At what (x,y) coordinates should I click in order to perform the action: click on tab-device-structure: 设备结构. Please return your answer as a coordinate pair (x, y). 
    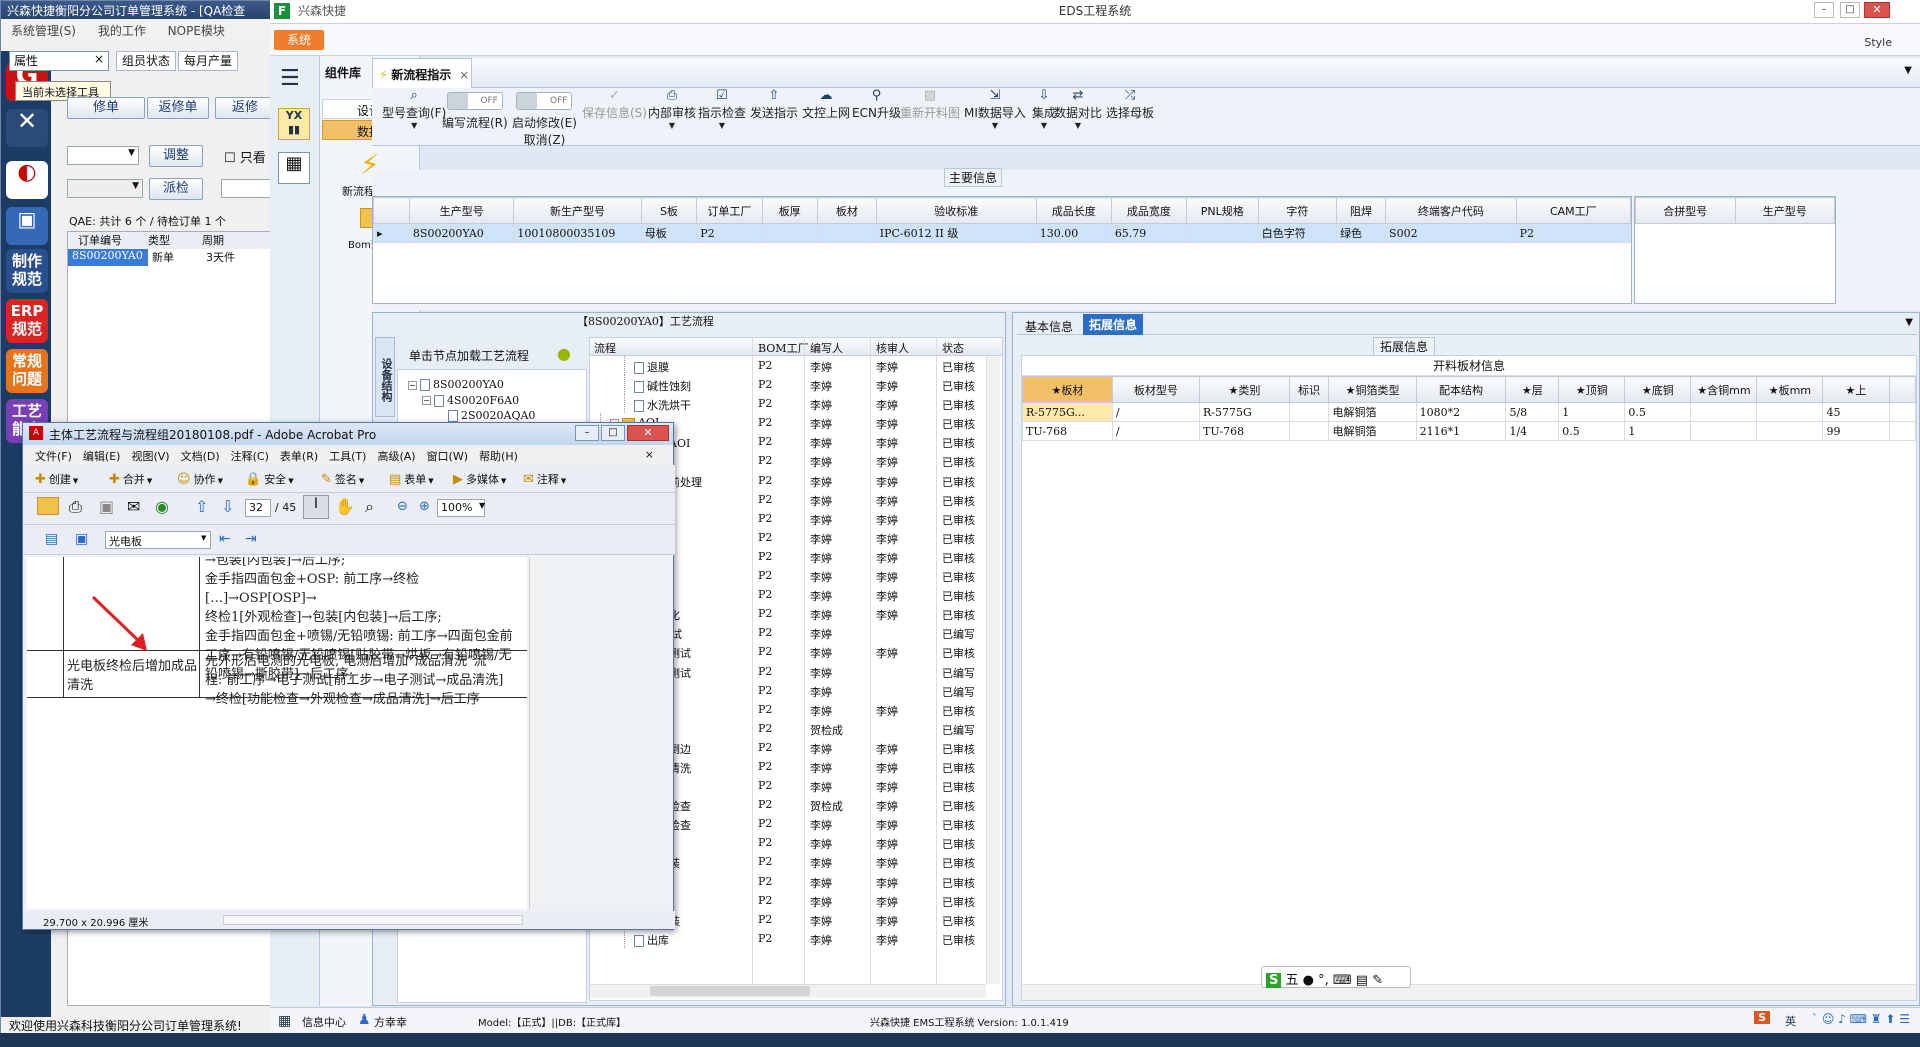
    Looking at the image, I should click on (385, 377).